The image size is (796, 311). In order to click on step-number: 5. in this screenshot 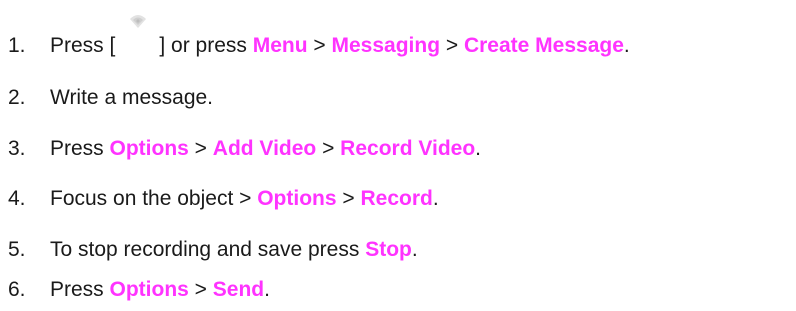, I will do `click(17, 249)`.